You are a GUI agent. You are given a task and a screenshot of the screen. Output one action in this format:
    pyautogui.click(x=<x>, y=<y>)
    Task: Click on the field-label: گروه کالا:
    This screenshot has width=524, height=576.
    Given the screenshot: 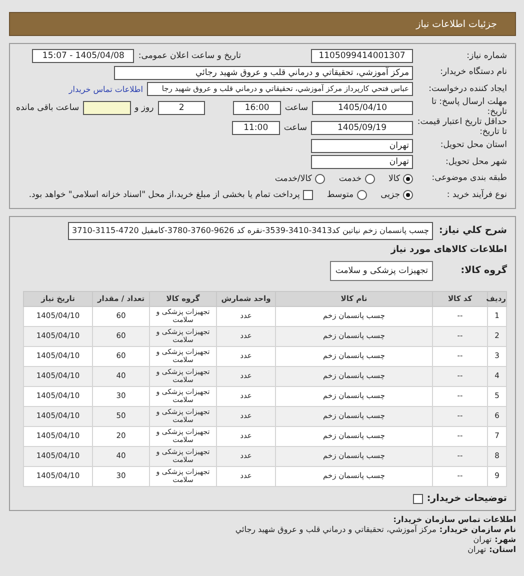 What is the action you would take?
    pyautogui.click(x=483, y=270)
    